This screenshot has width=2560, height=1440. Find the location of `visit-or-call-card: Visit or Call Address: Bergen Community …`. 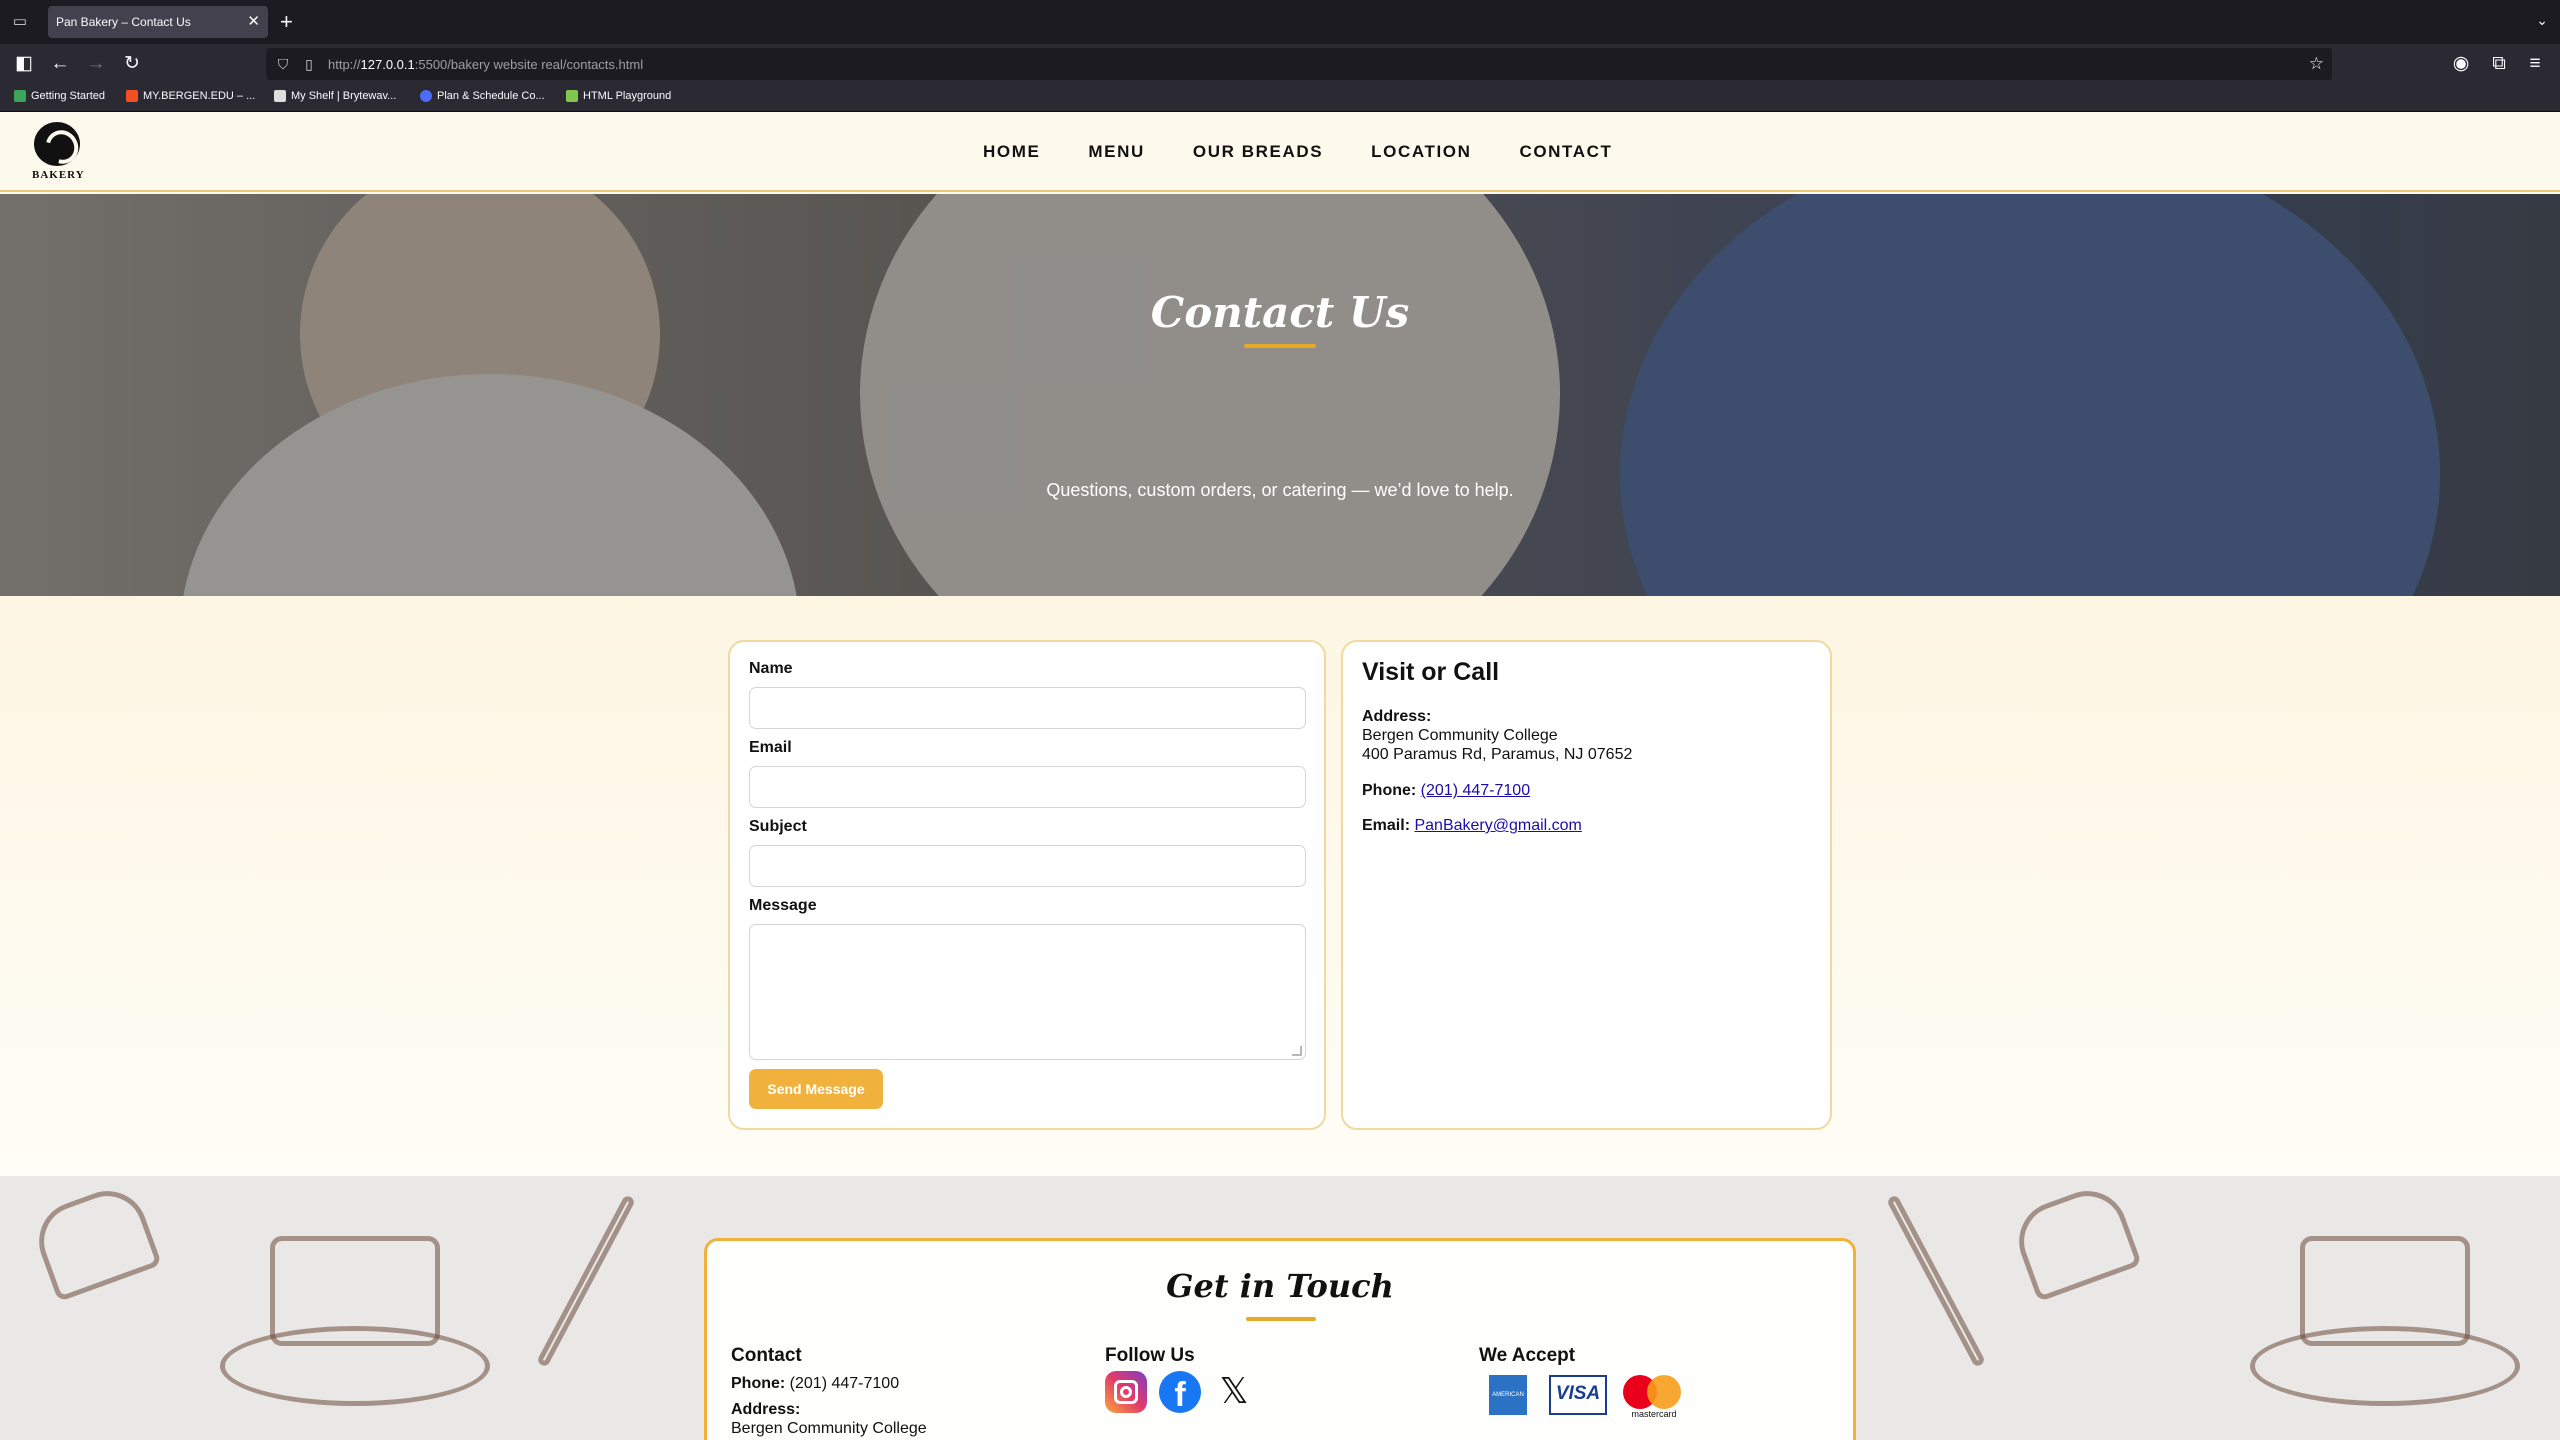

visit-or-call-card: Visit or Call Address: Bergen Community … is located at coordinates (1586, 885).